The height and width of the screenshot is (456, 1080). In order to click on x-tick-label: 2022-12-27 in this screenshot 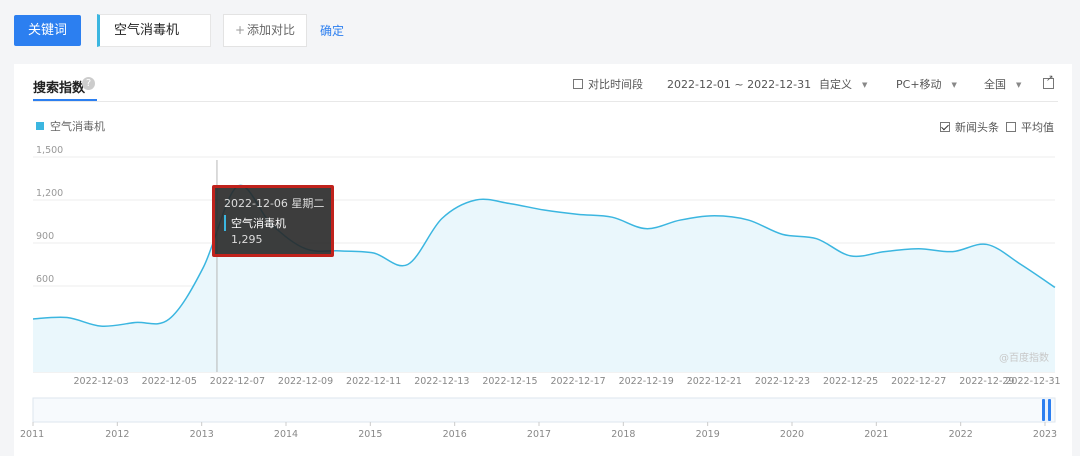, I will do `click(918, 381)`.